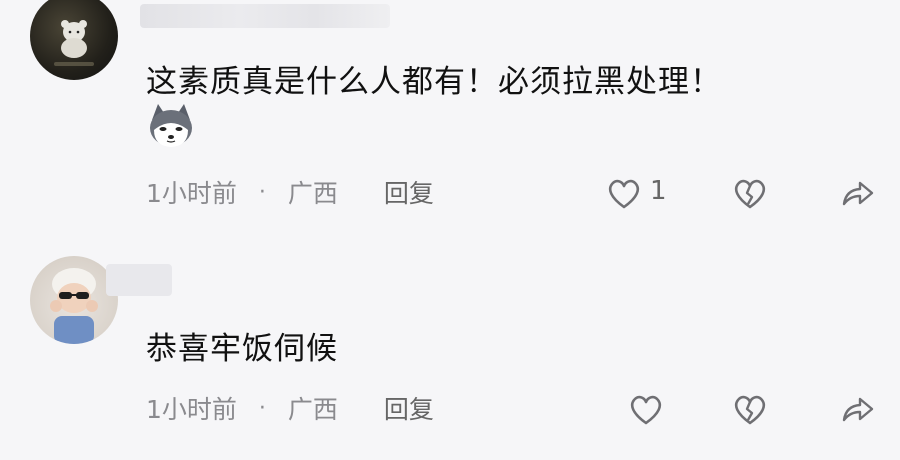 The width and height of the screenshot is (900, 460). I want to click on like-count: 1, so click(658, 191).